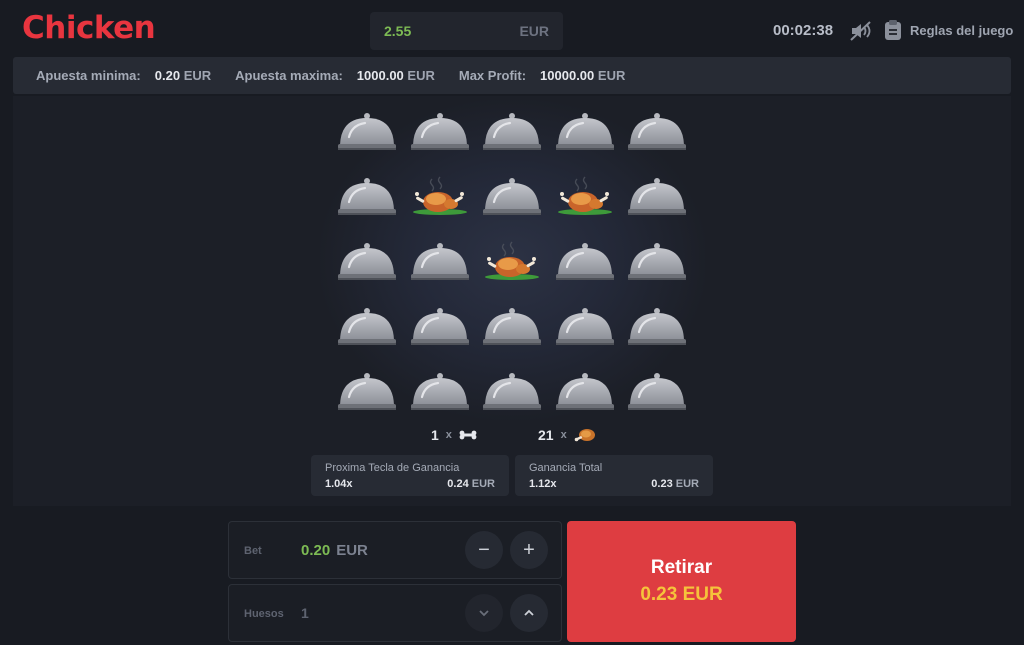 This screenshot has width=1024, height=645. Describe the element at coordinates (471, 484) in the screenshot. I see `next-win-amount: 0.24 EUR` at that location.